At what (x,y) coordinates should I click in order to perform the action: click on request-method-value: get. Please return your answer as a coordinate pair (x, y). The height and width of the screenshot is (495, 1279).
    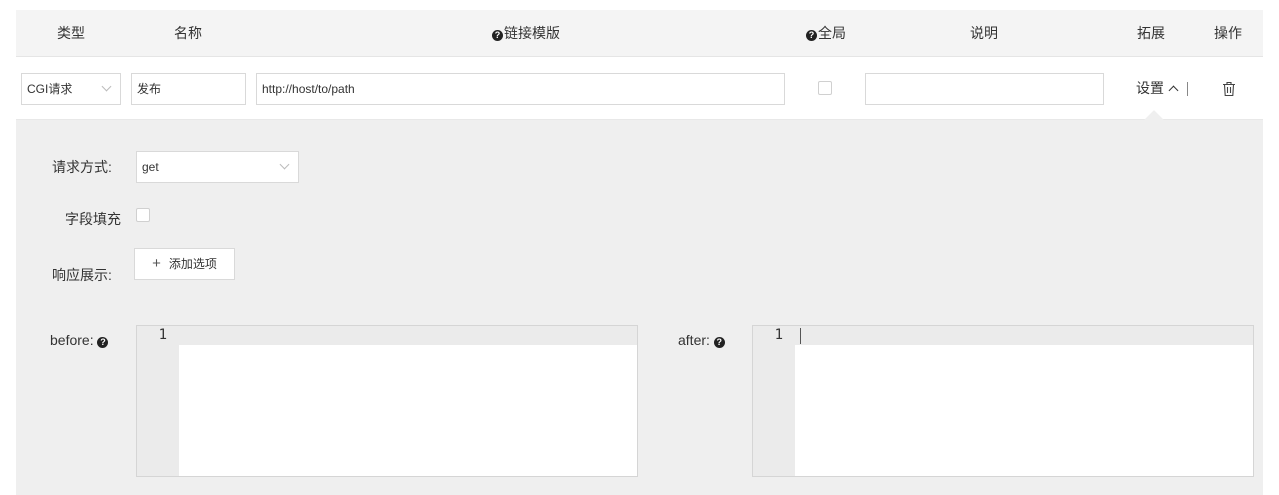
    Looking at the image, I should click on (150, 167).